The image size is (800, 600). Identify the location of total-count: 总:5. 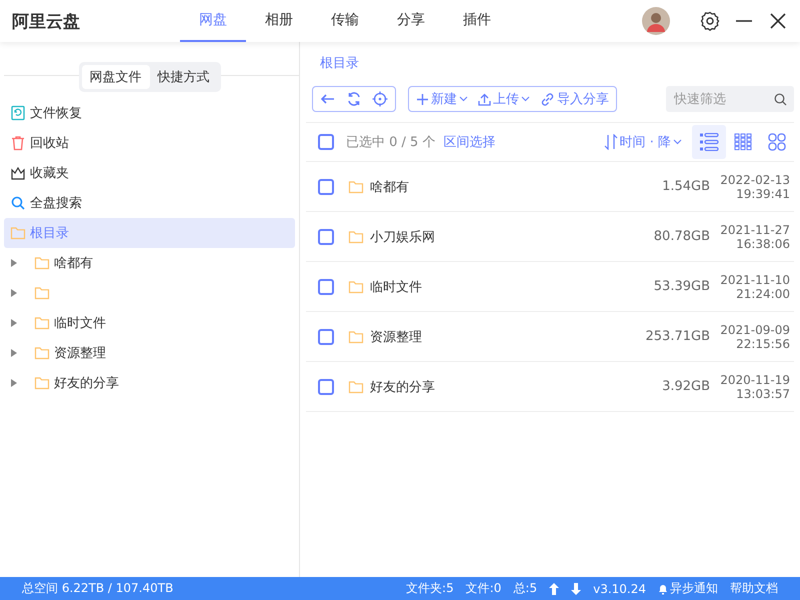
(525, 588).